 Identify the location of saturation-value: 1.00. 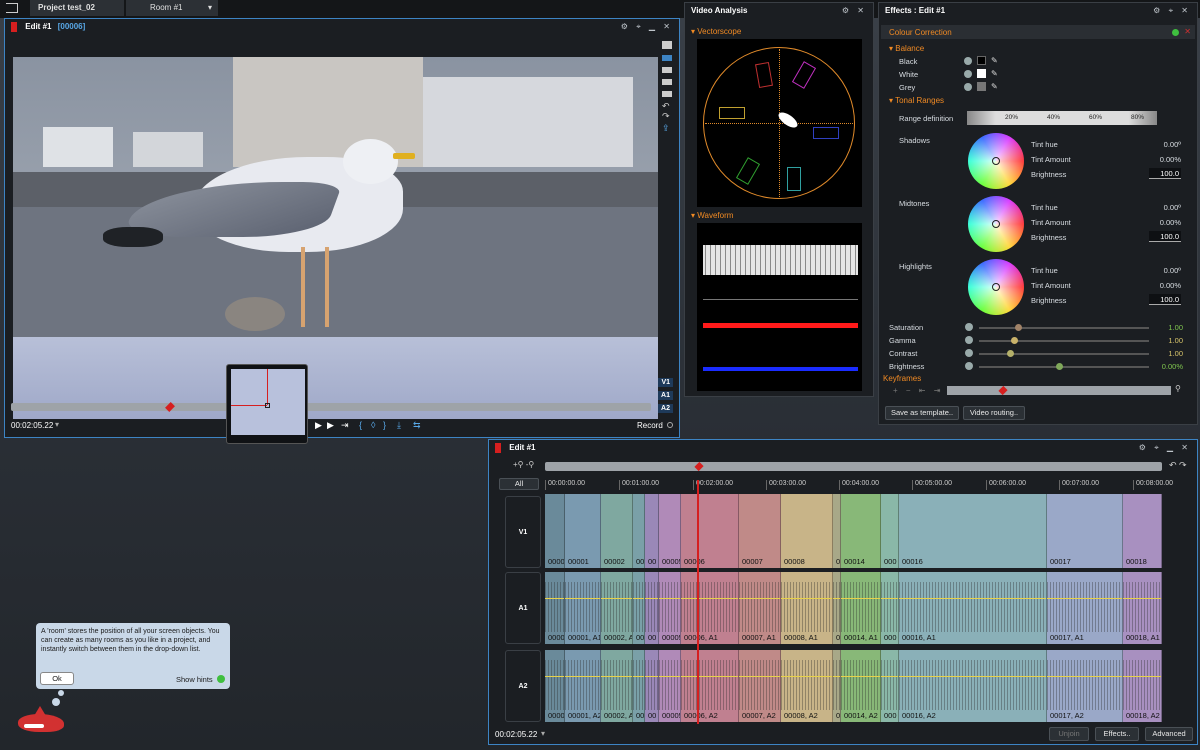
(1166, 327).